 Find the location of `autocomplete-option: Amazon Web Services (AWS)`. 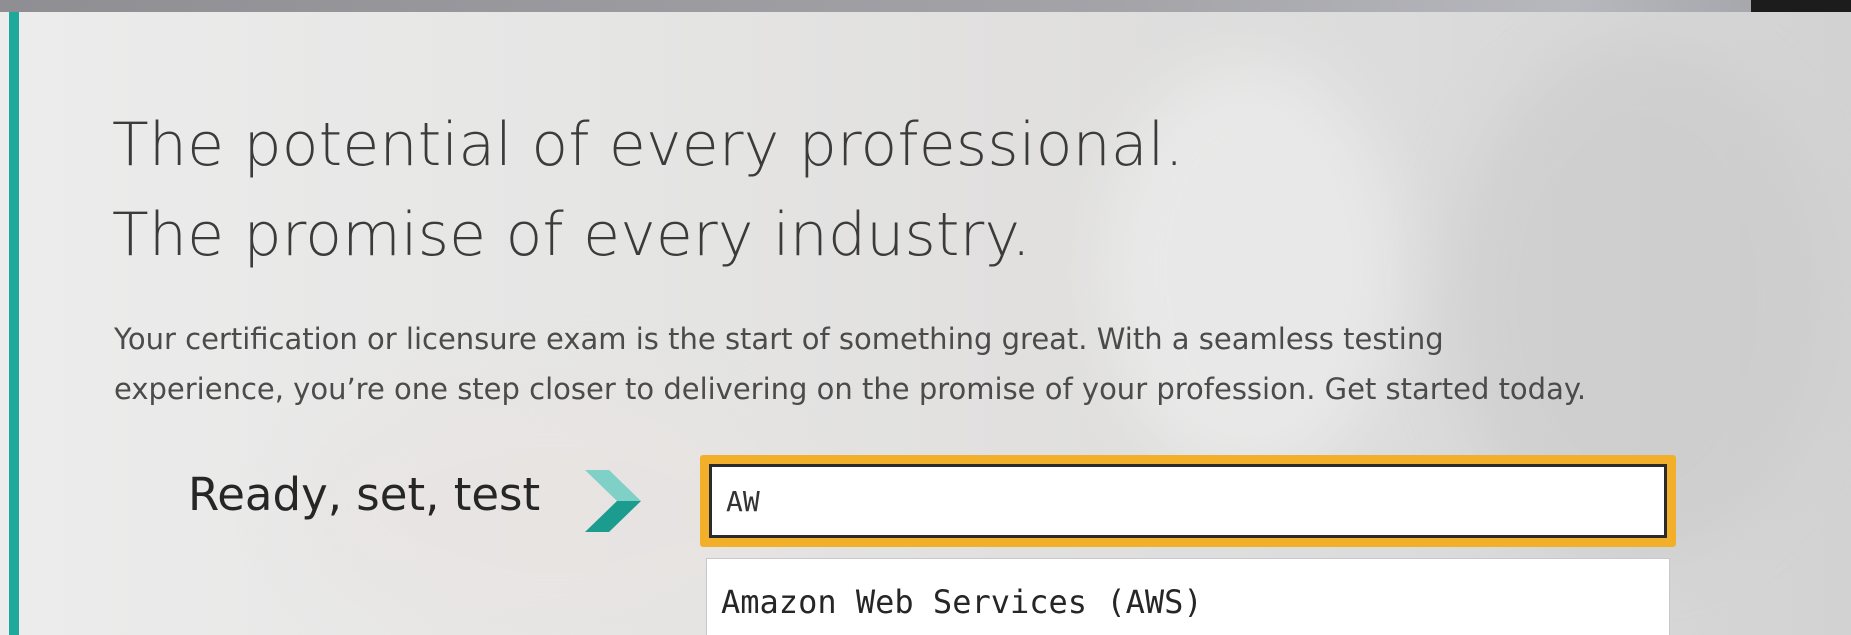

autocomplete-option: Amazon Web Services (AWS) is located at coordinates (962, 602).